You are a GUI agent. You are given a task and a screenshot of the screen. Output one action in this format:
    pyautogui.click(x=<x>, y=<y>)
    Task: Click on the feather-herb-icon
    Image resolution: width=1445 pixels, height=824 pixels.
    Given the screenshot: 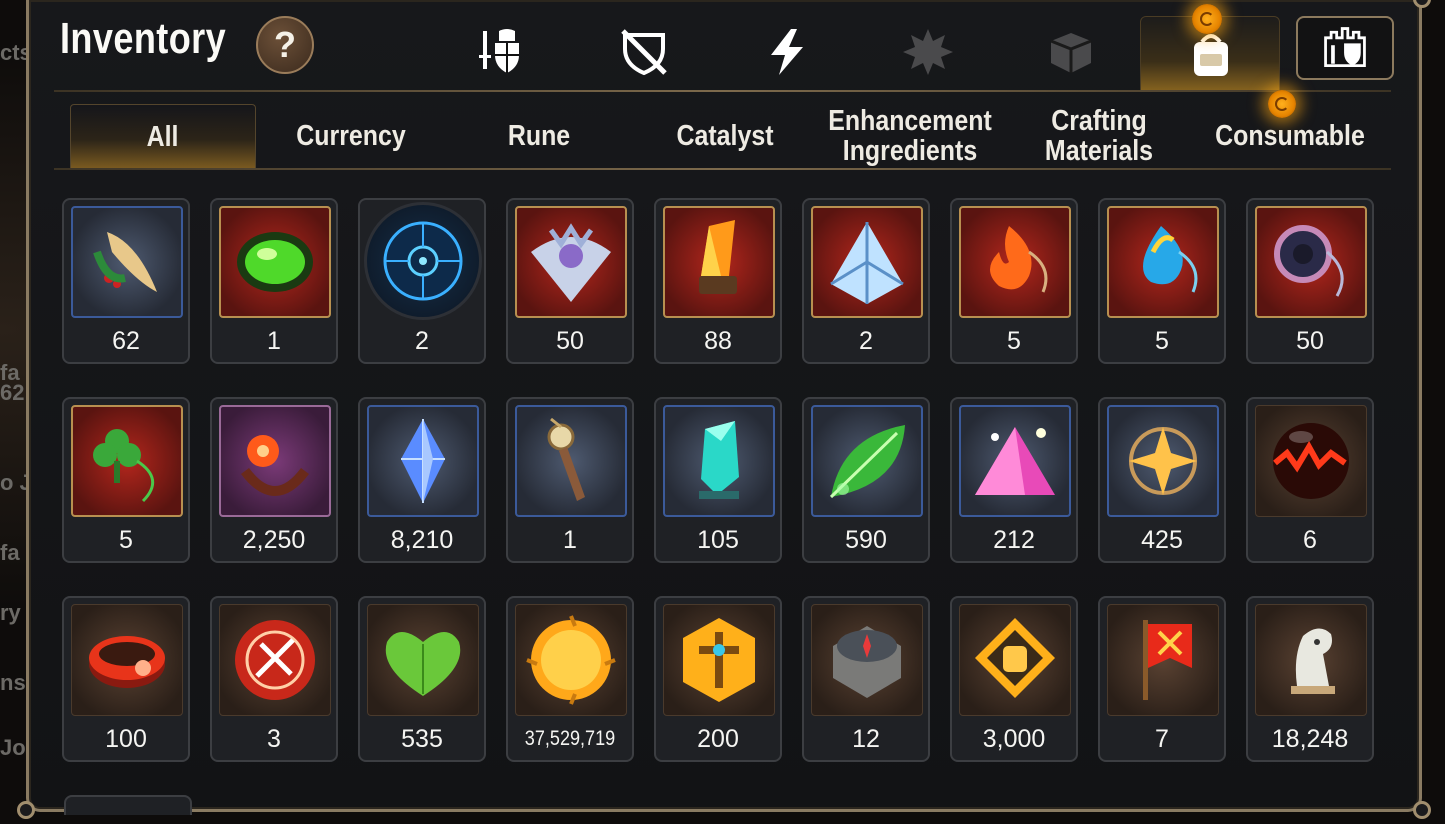 What is the action you would take?
    pyautogui.click(x=127, y=262)
    